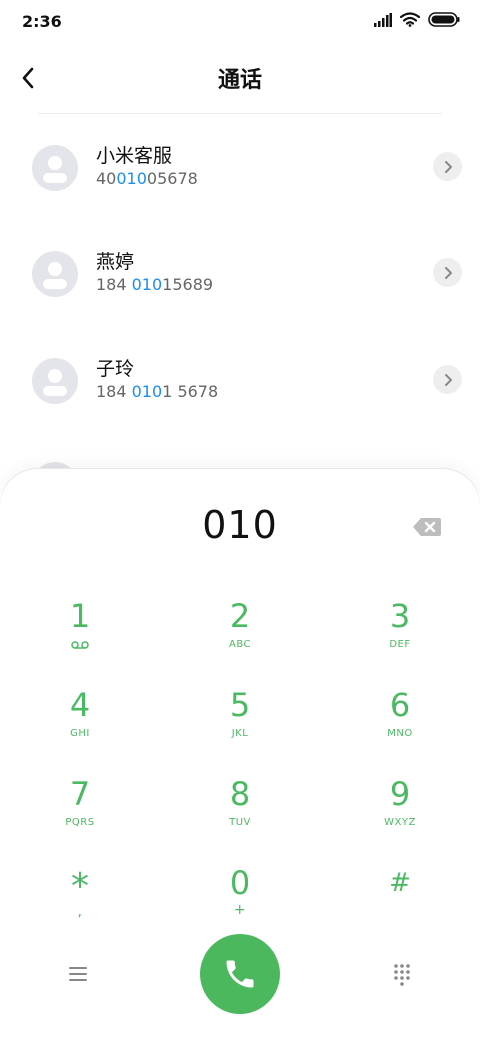 This screenshot has width=480, height=1040. What do you see at coordinates (400, 726) in the screenshot?
I see `dial-key-6: 6 MNO` at bounding box center [400, 726].